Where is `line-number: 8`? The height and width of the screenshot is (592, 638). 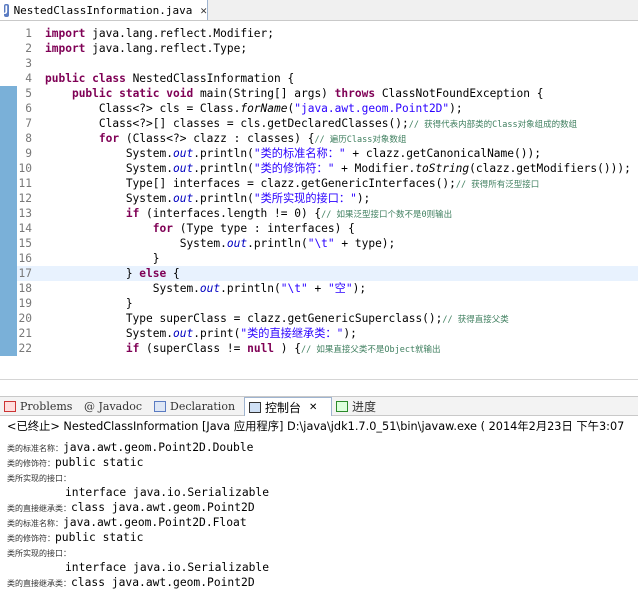 line-number: 8 is located at coordinates (28, 138).